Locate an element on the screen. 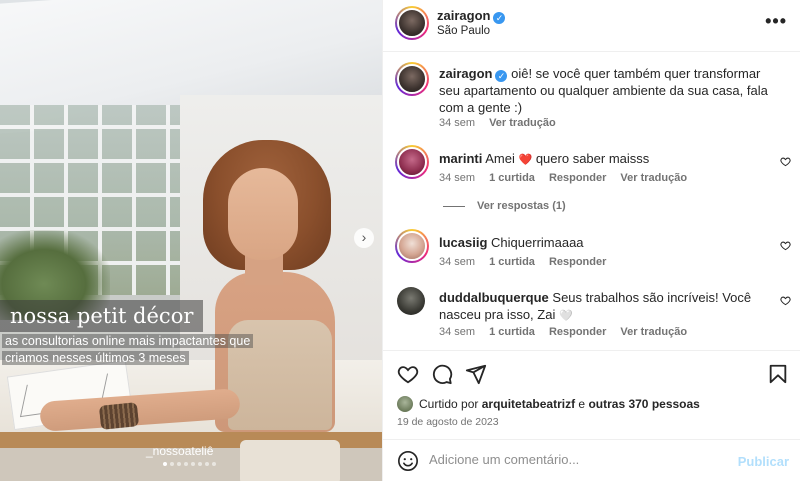 This screenshot has width=800, height=481. bookmark-icon is located at coordinates (778, 374).